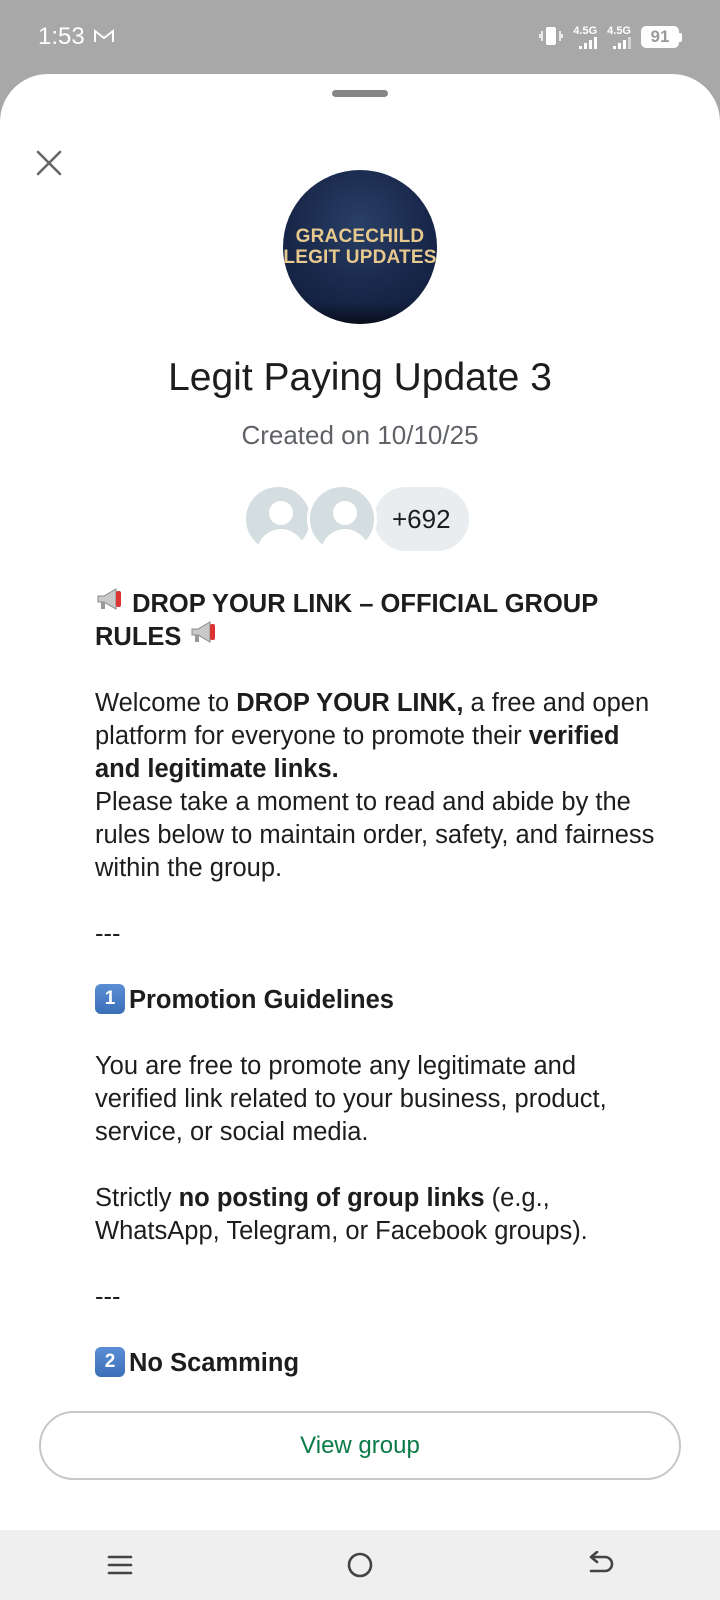  I want to click on members-row: +692, so click(357, 519).